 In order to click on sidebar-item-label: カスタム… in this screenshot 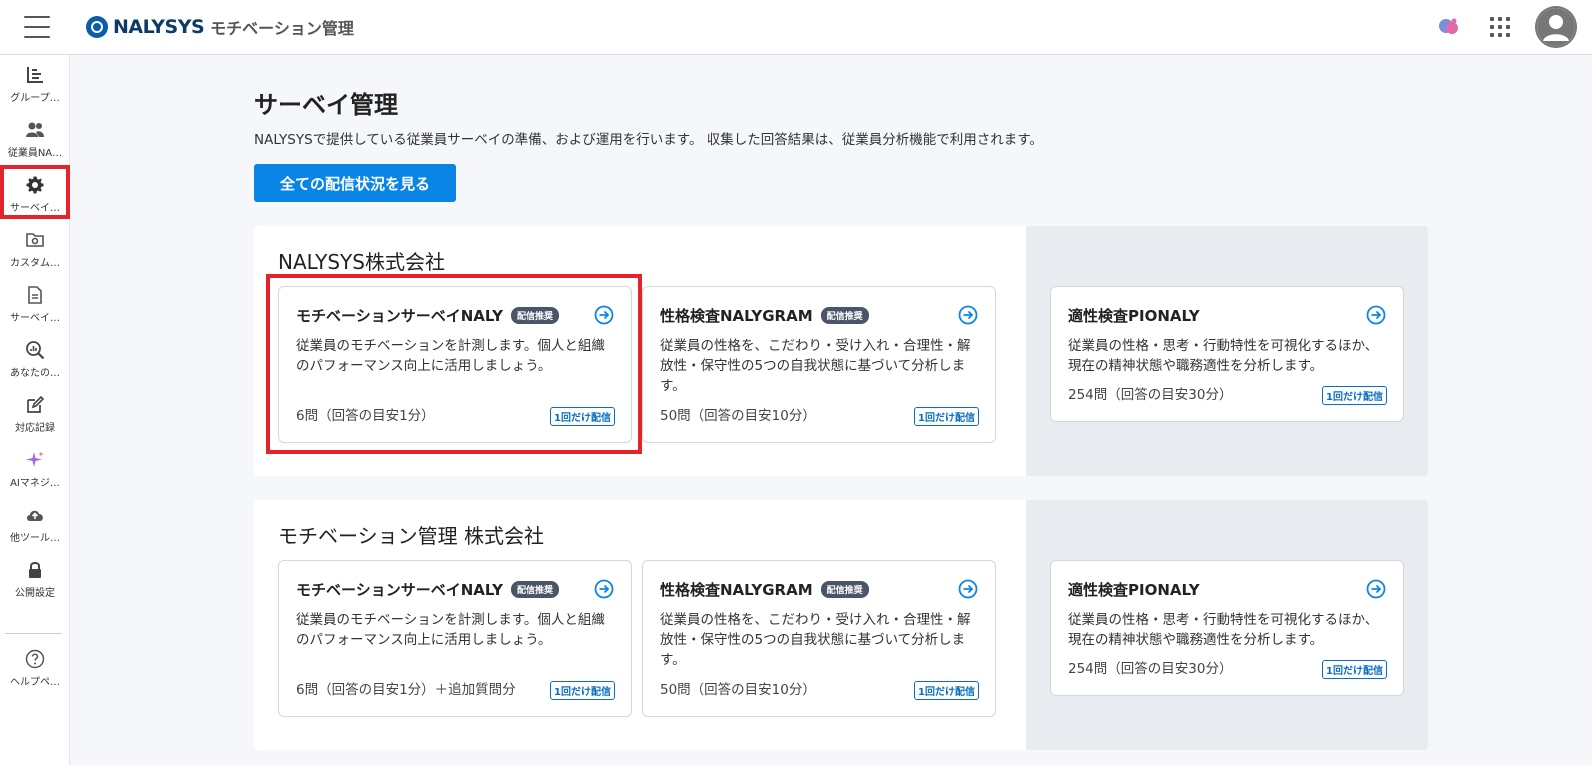, I will do `click(35, 263)`.